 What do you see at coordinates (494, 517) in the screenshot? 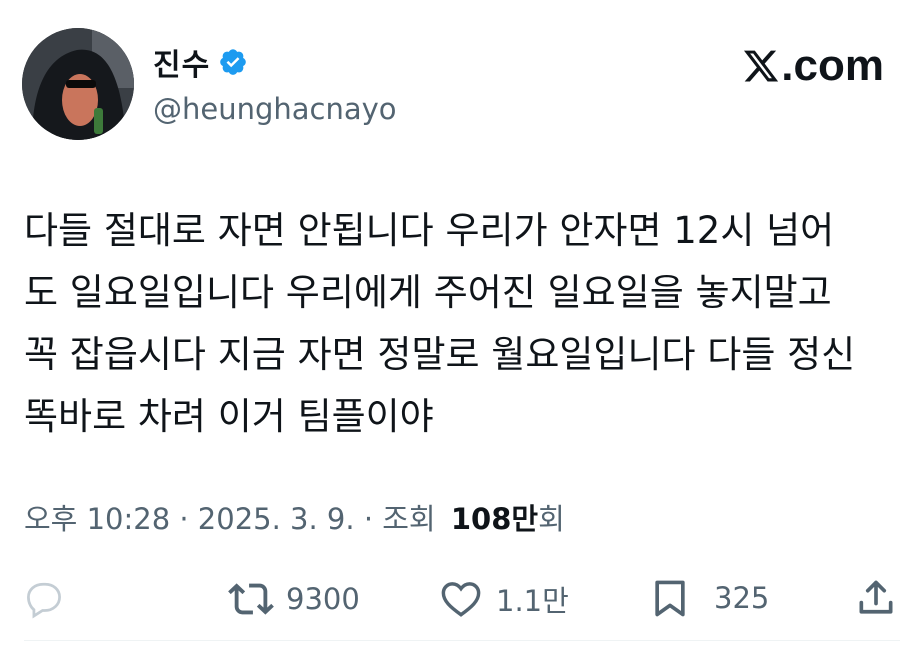
I see `views-count: 108만` at bounding box center [494, 517].